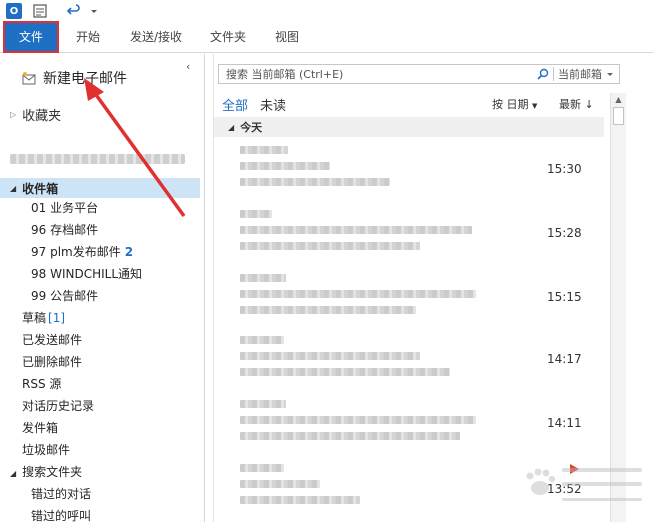  Describe the element at coordinates (235, 104) in the screenshot. I see `filter-all-tab: 全部` at that location.